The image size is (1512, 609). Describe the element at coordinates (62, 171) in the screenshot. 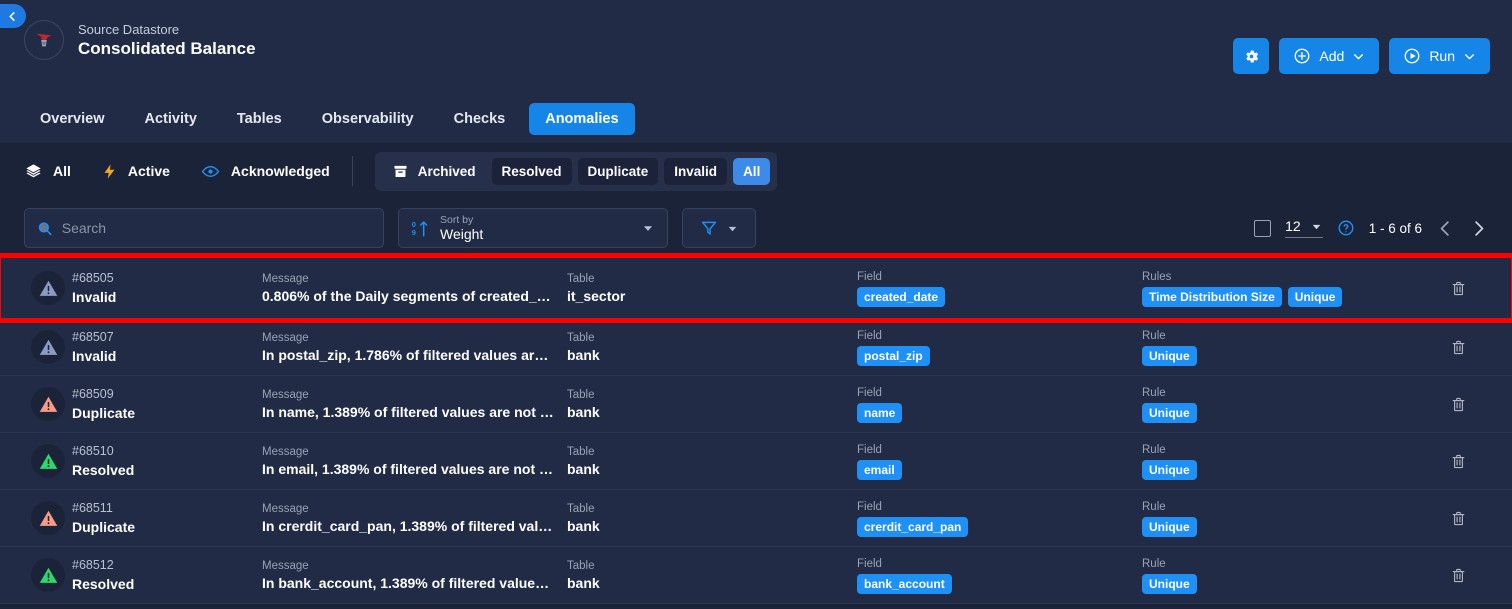

I see `scope-filter-all-label: All` at that location.